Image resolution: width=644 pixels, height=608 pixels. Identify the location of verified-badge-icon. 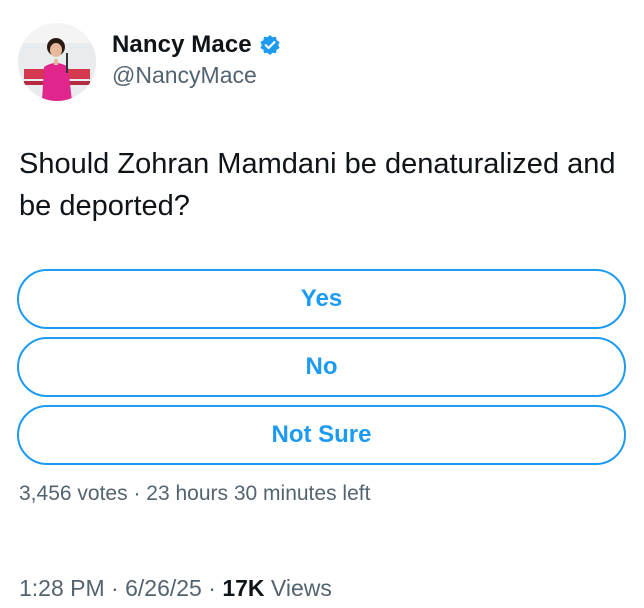
(270, 45).